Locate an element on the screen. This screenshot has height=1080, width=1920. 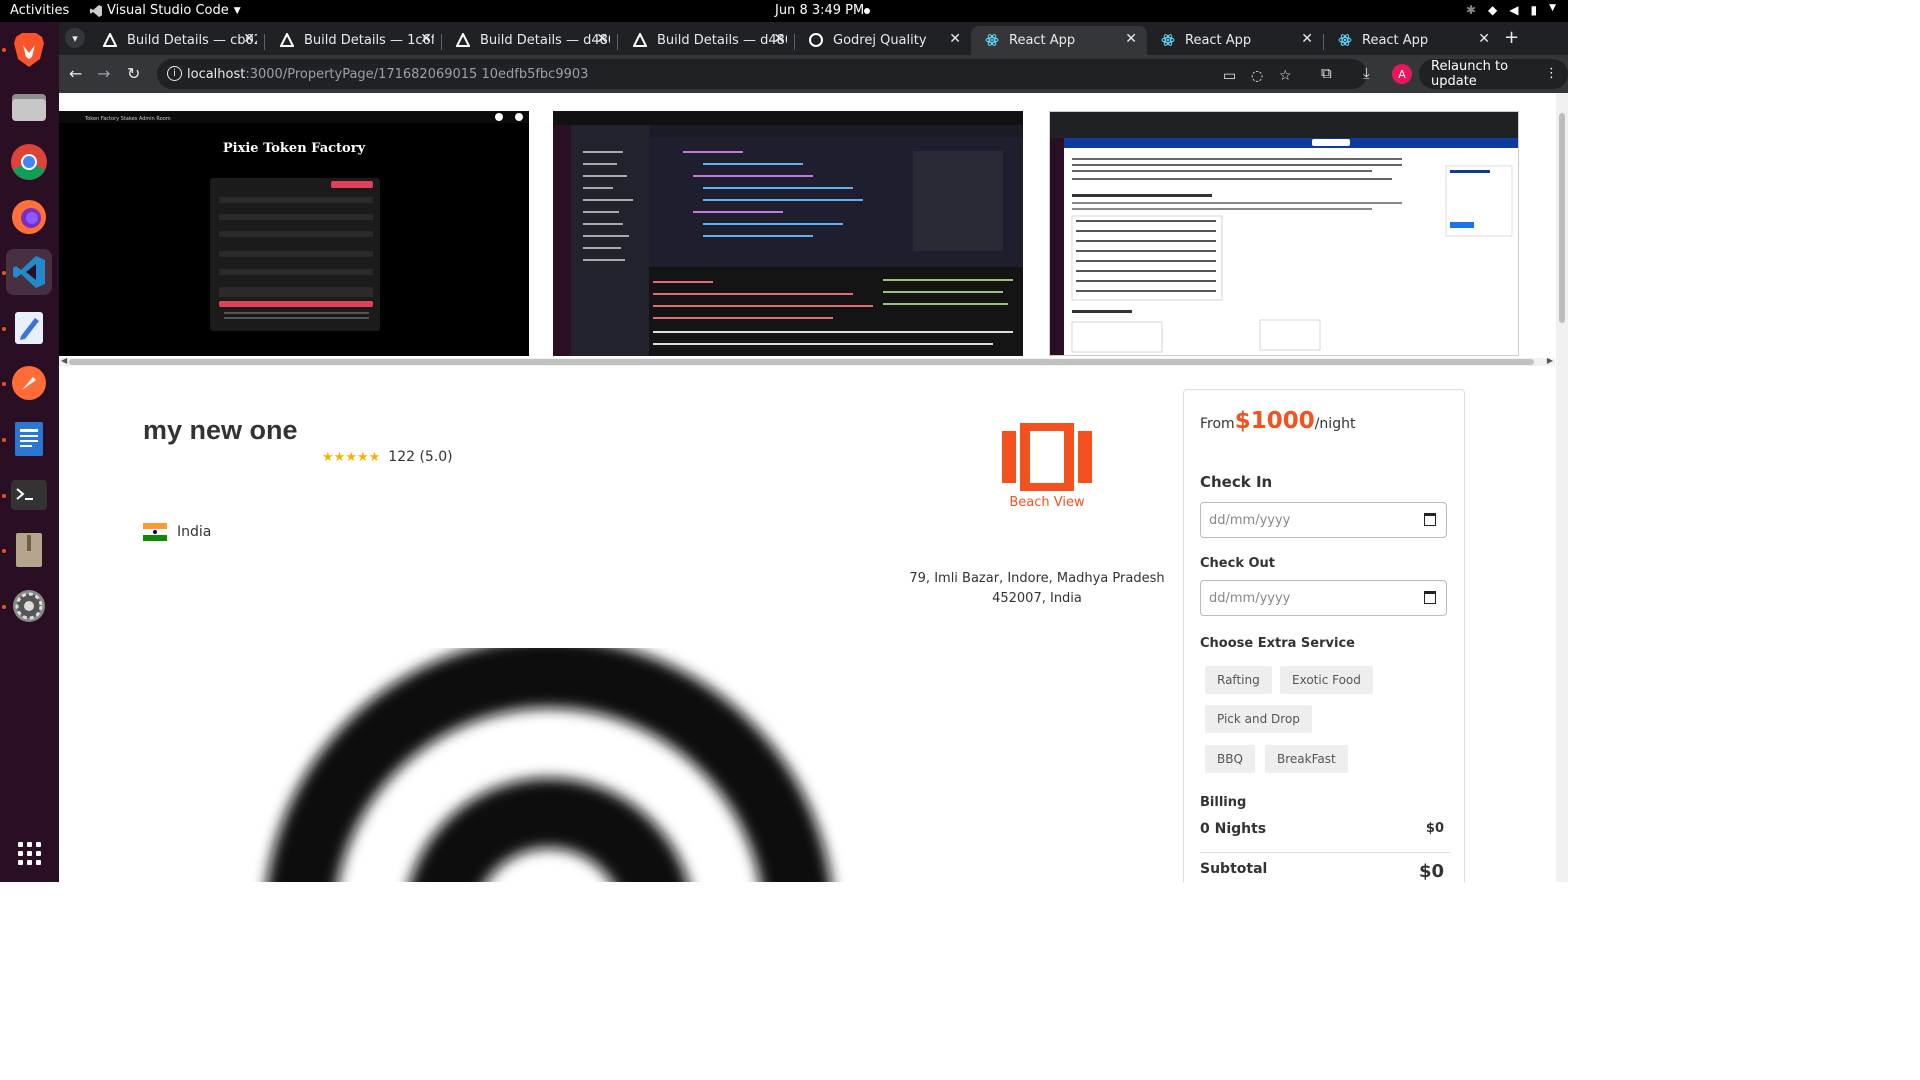
text-editor-icon is located at coordinates (29, 328).